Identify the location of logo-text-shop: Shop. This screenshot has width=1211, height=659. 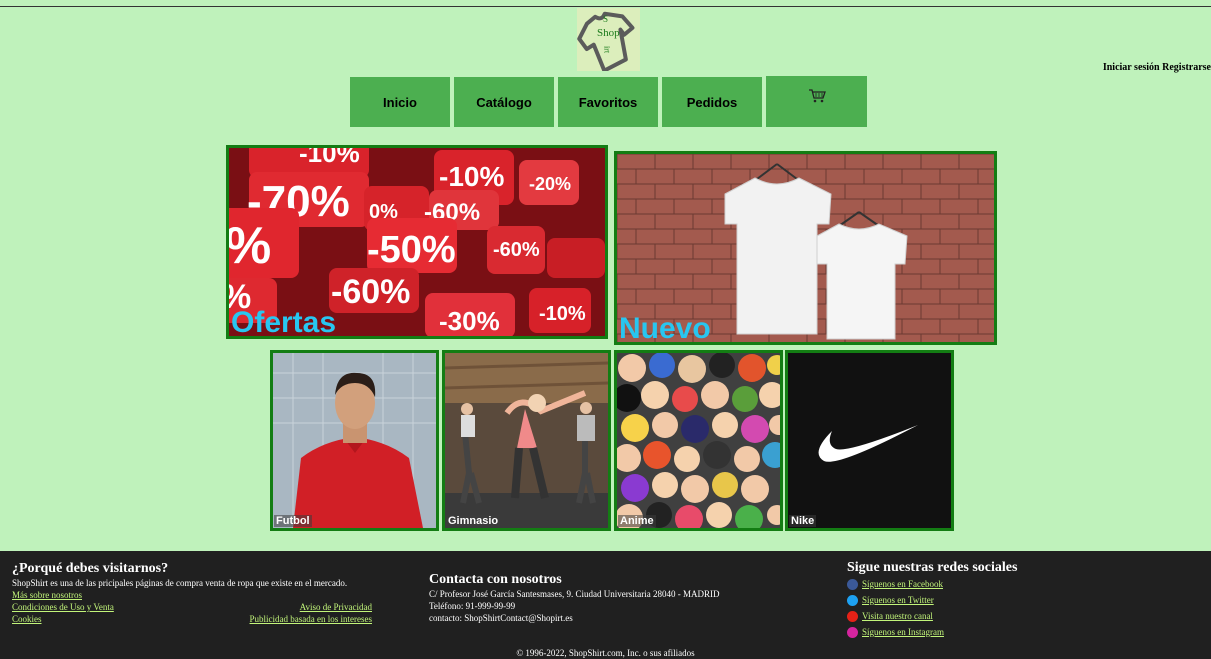
(608, 33).